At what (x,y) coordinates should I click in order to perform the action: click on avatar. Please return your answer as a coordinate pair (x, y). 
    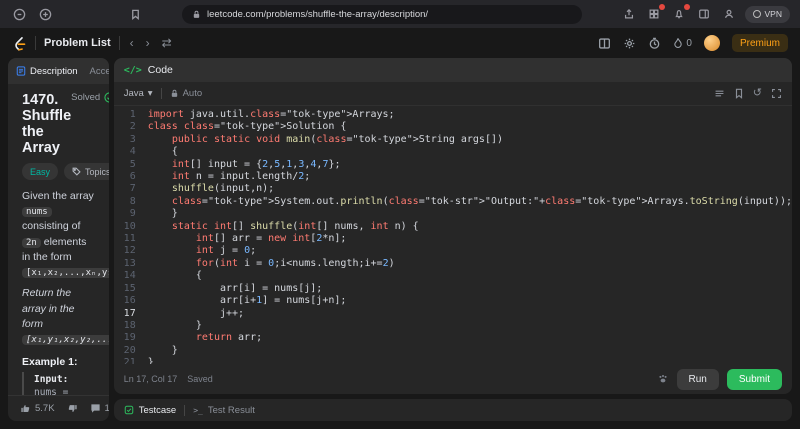
    Looking at the image, I should click on (711, 43).